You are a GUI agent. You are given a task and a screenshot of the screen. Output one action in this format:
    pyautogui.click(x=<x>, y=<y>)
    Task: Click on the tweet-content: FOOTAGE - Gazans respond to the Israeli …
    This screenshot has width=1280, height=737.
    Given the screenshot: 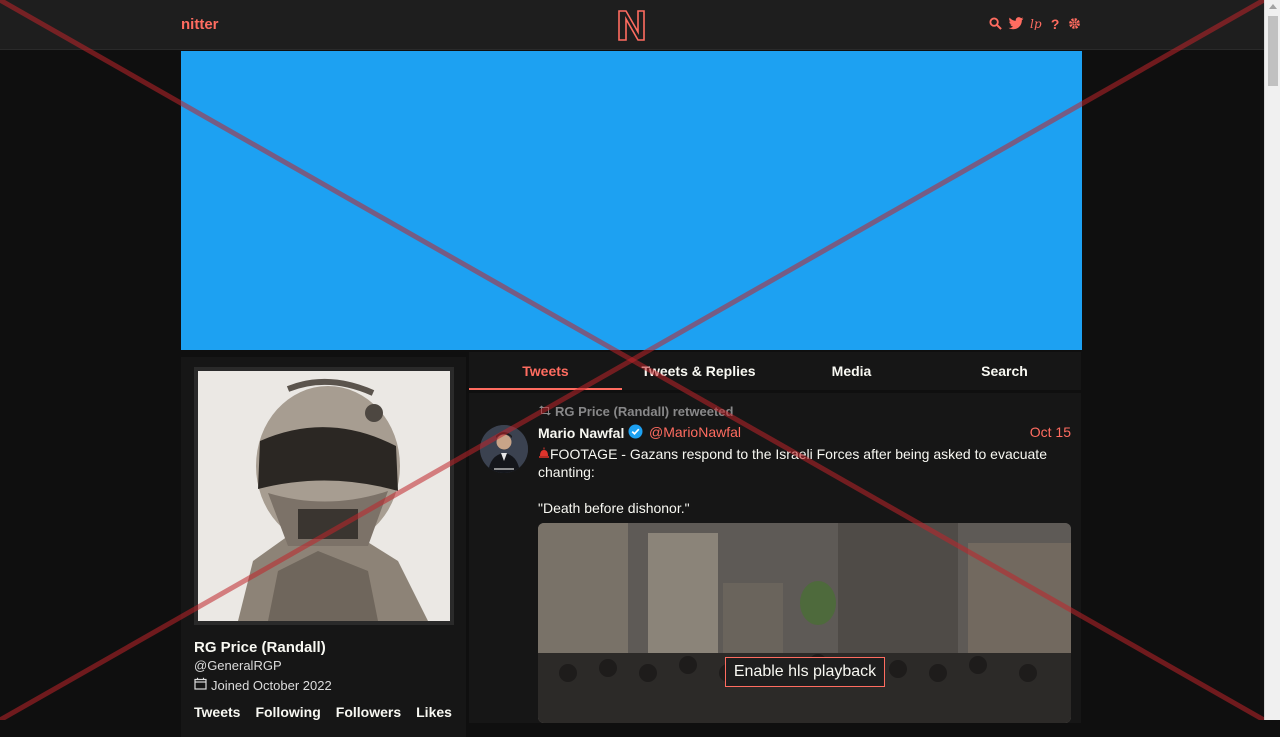 What is the action you would take?
    pyautogui.click(x=803, y=490)
    